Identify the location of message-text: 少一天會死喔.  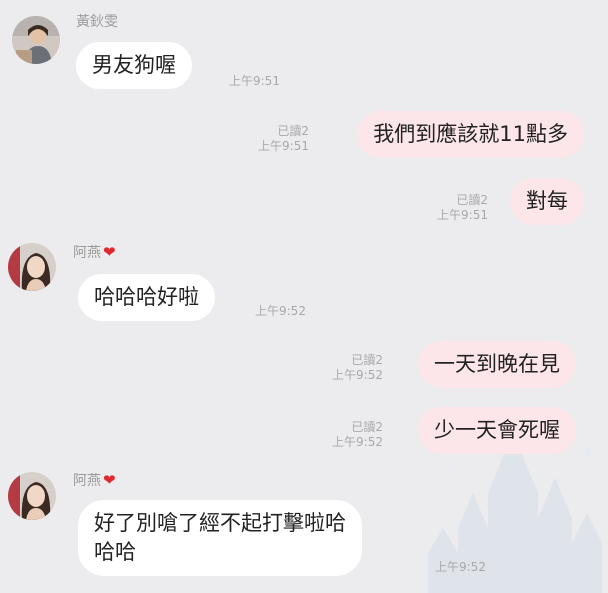
(497, 430).